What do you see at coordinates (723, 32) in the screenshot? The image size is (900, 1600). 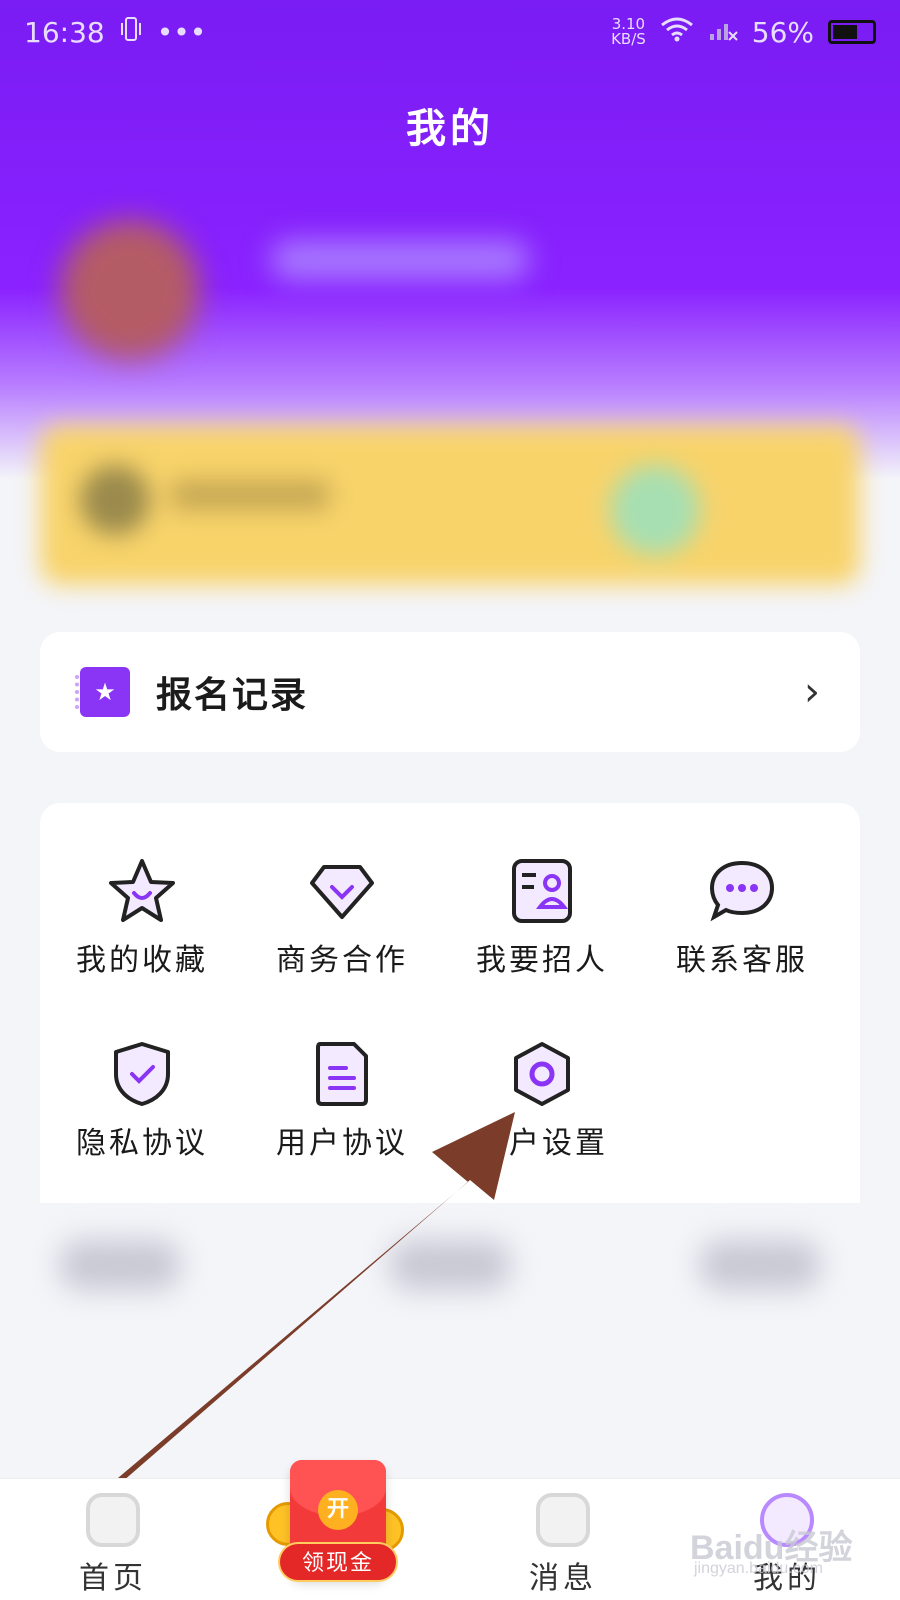 I see `signal-icon` at bounding box center [723, 32].